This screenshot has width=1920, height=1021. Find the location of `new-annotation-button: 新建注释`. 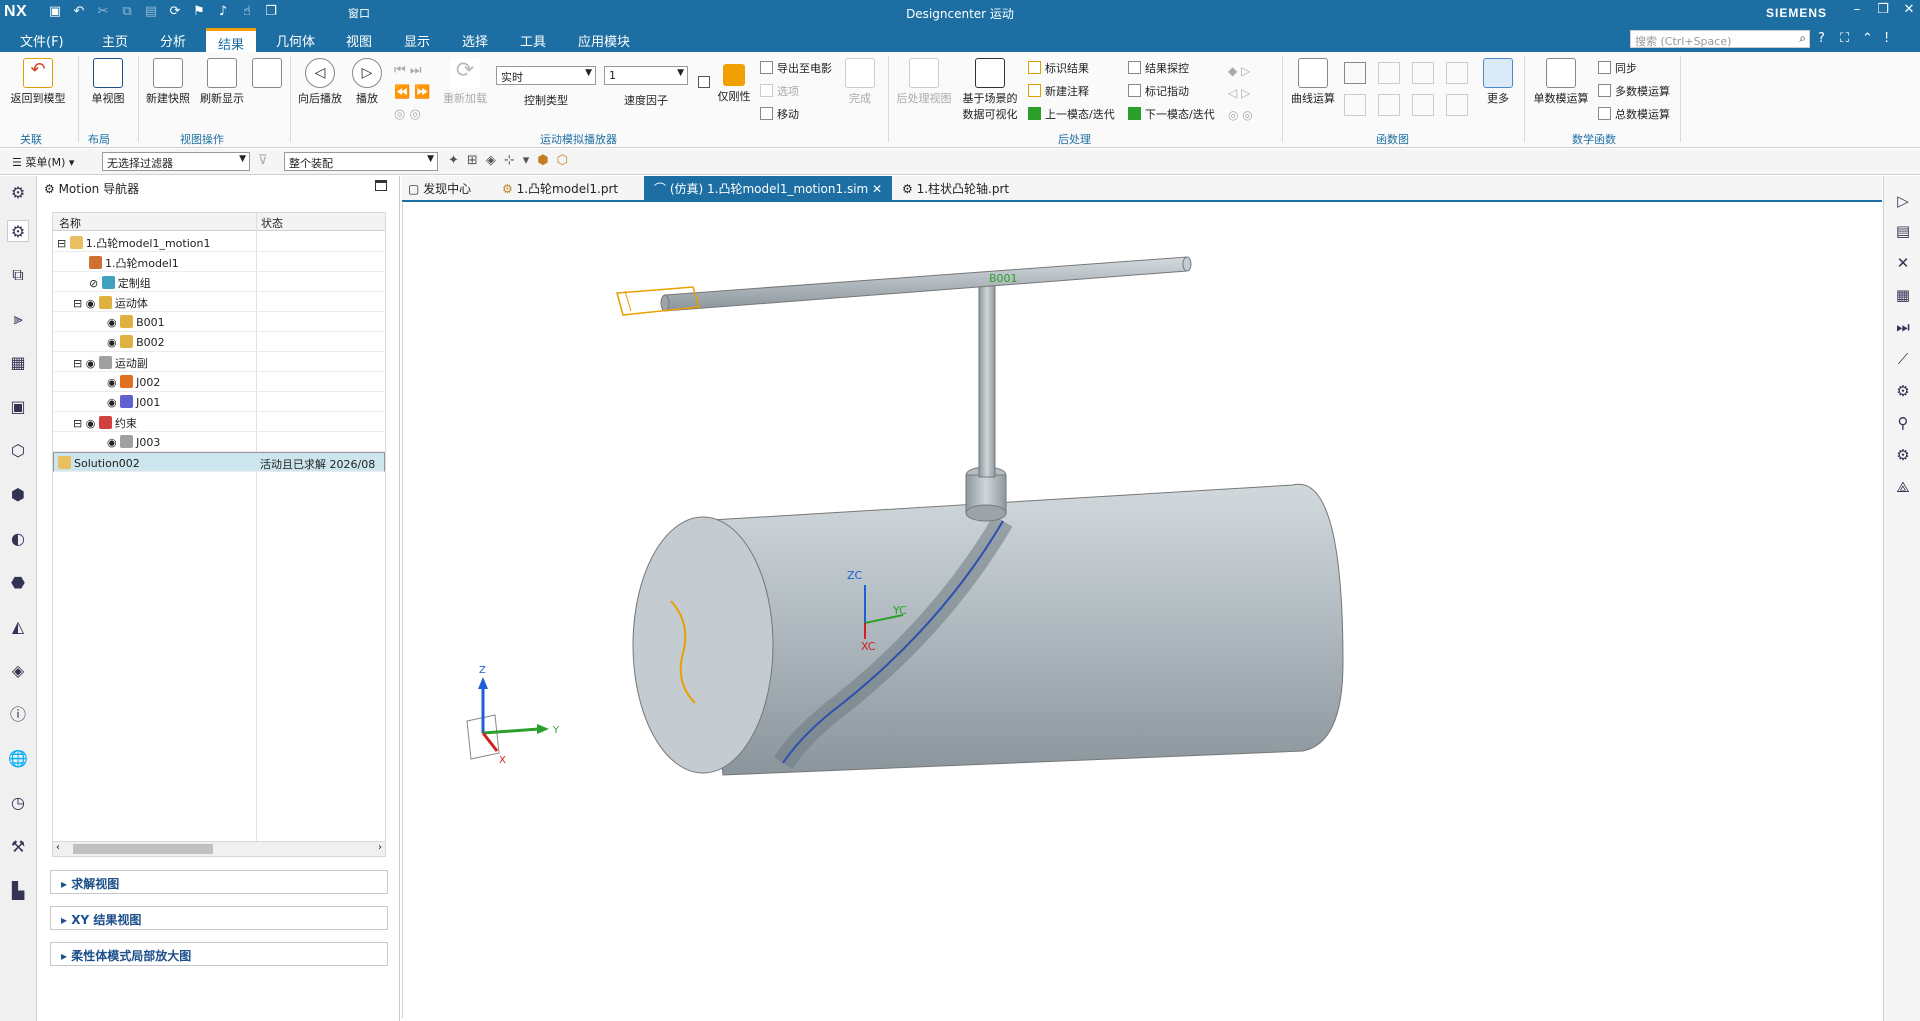

new-annotation-button: 新建注释 is located at coordinates (1058, 91).